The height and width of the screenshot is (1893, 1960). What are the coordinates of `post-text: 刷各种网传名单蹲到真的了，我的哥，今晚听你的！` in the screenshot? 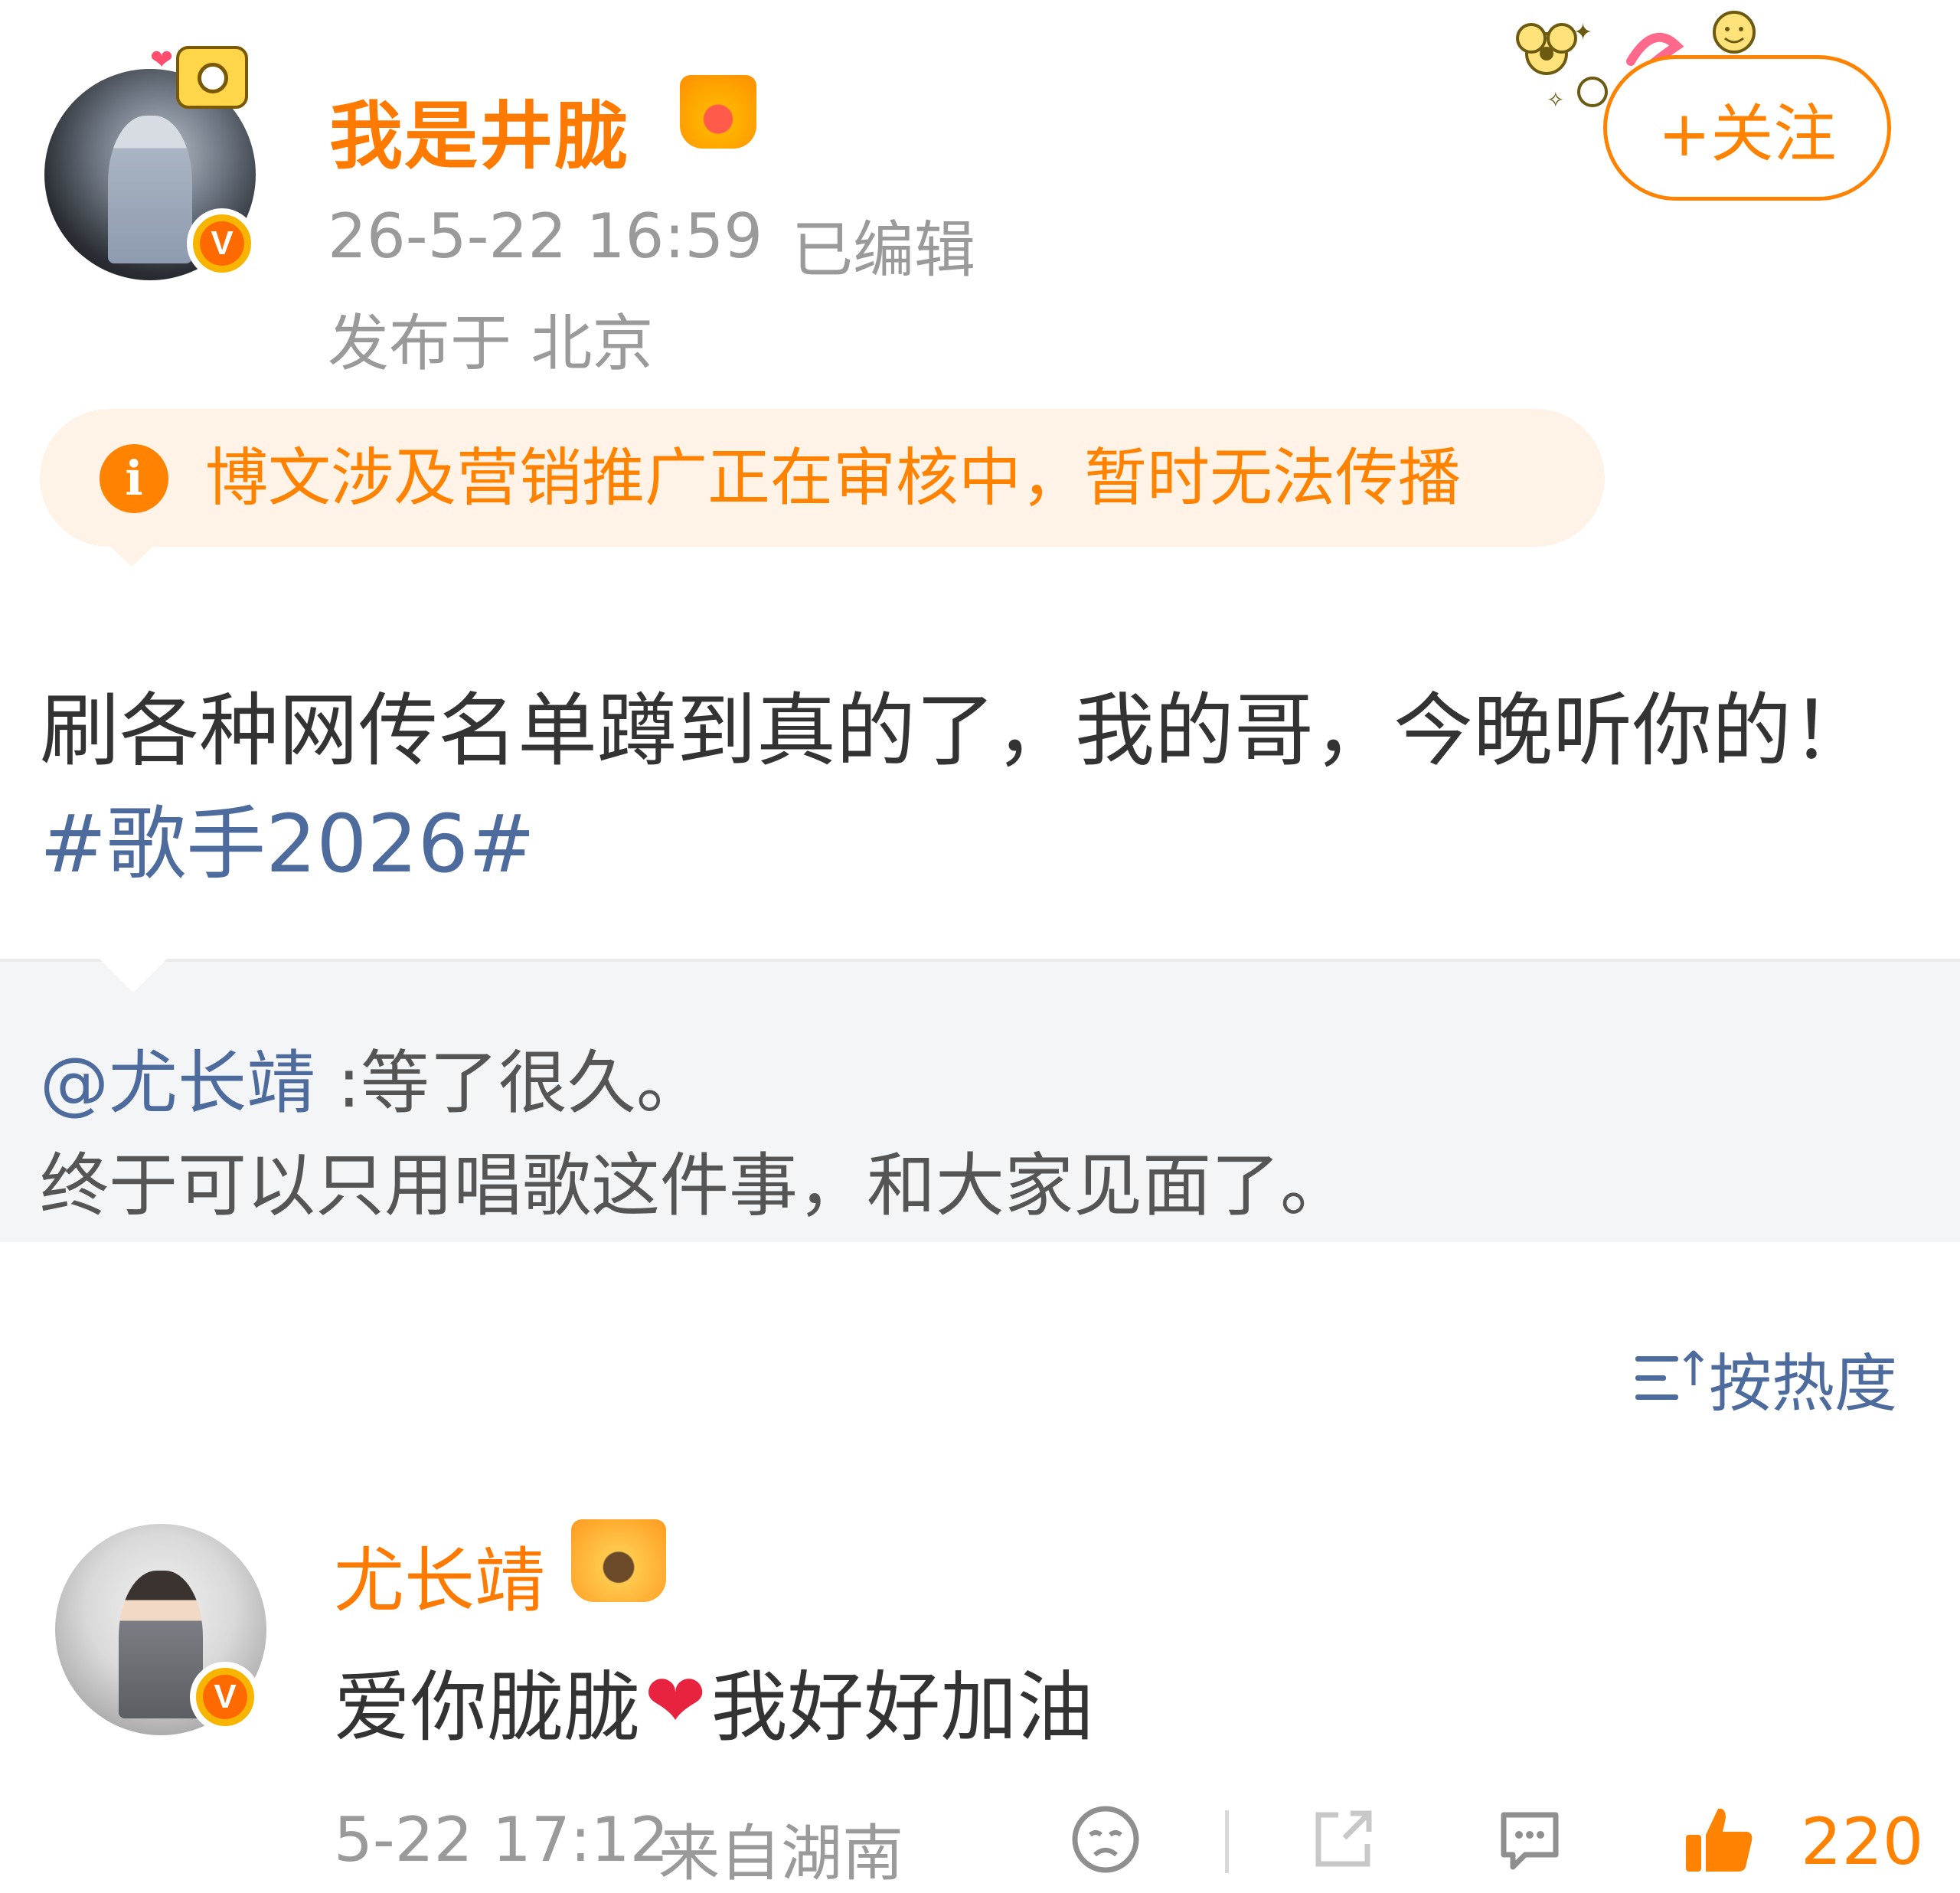 It's located at (956, 730).